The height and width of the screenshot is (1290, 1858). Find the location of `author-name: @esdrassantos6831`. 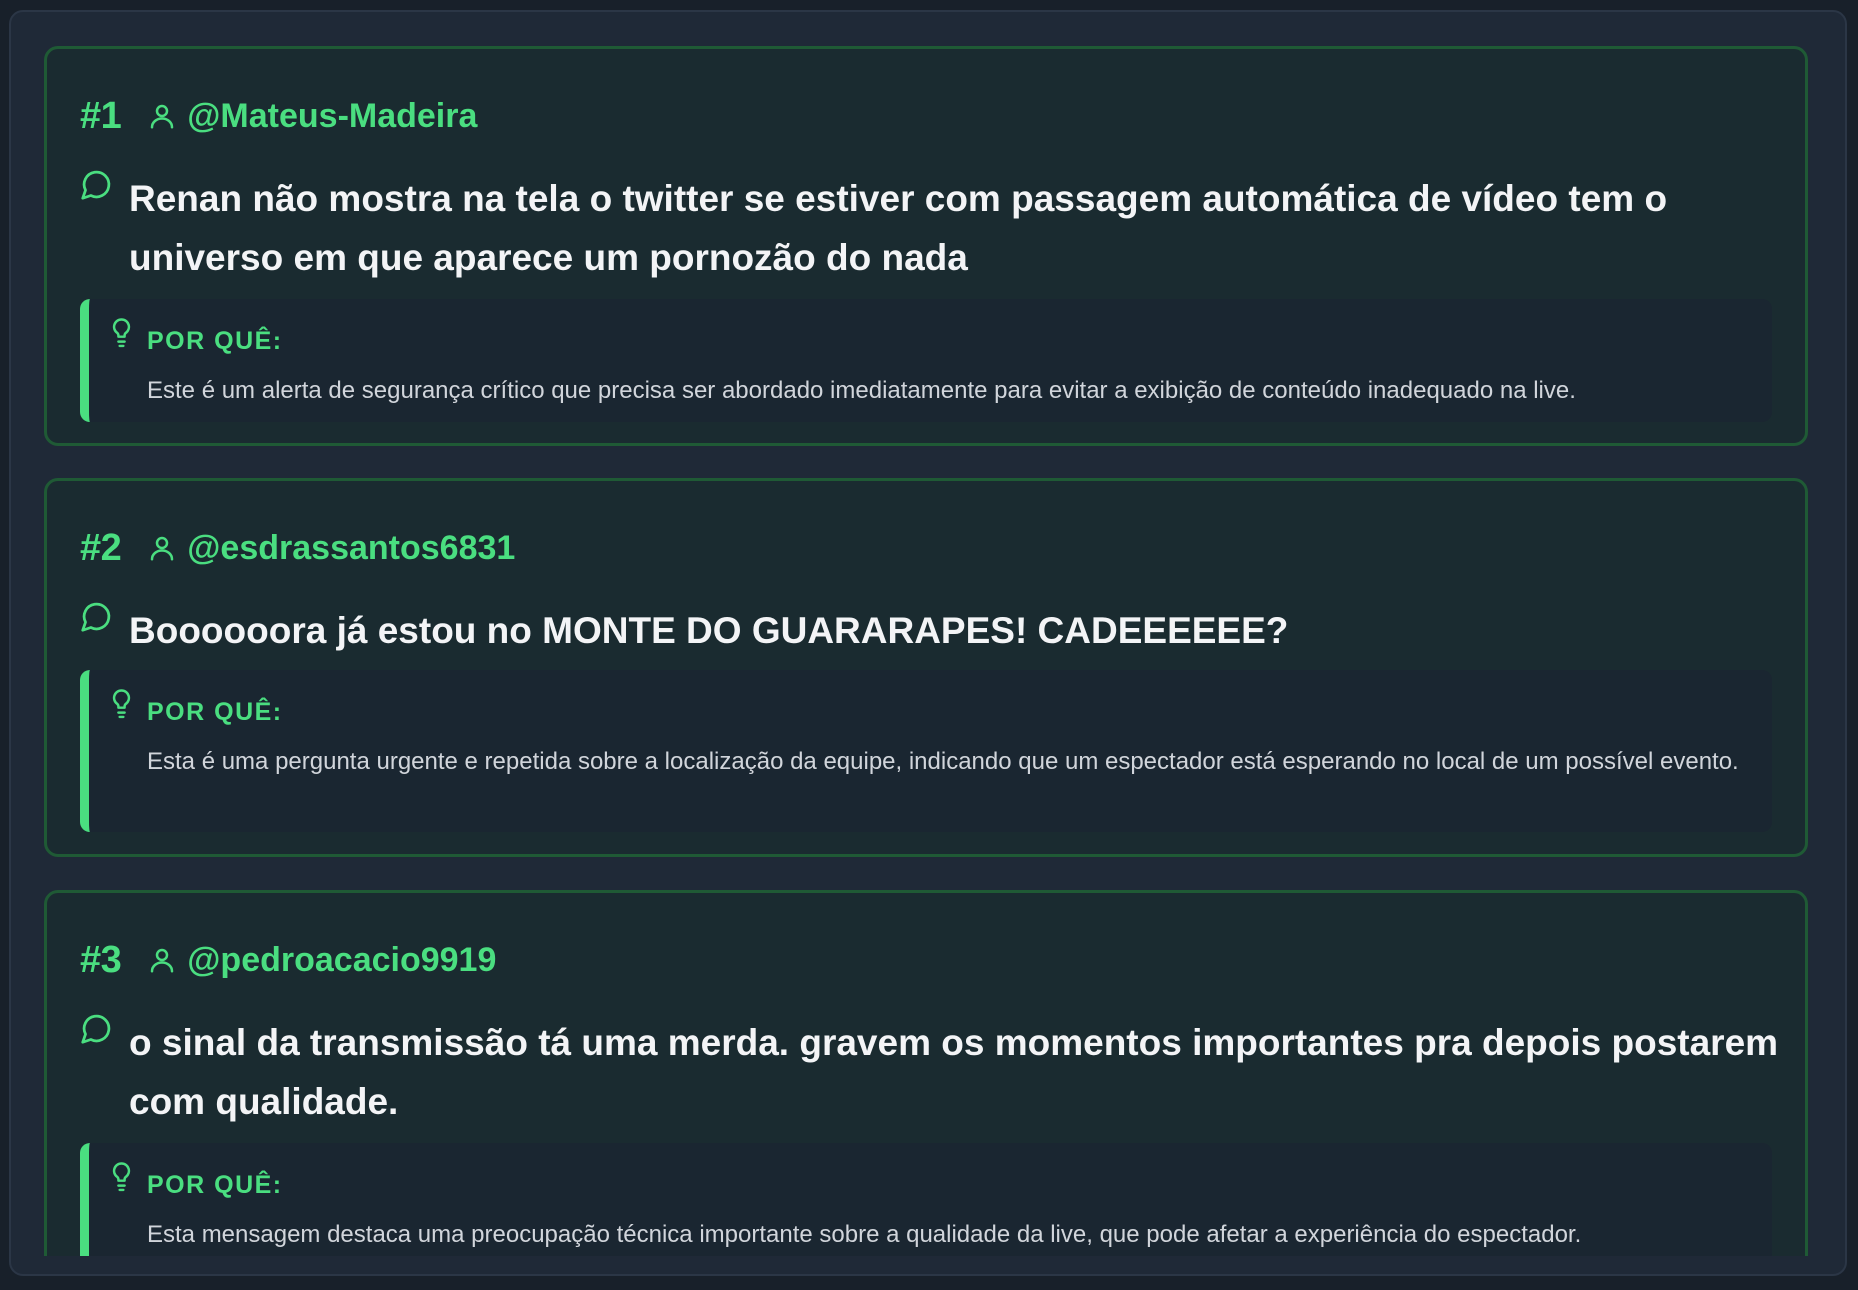

author-name: @esdrassantos6831 is located at coordinates (351, 548).